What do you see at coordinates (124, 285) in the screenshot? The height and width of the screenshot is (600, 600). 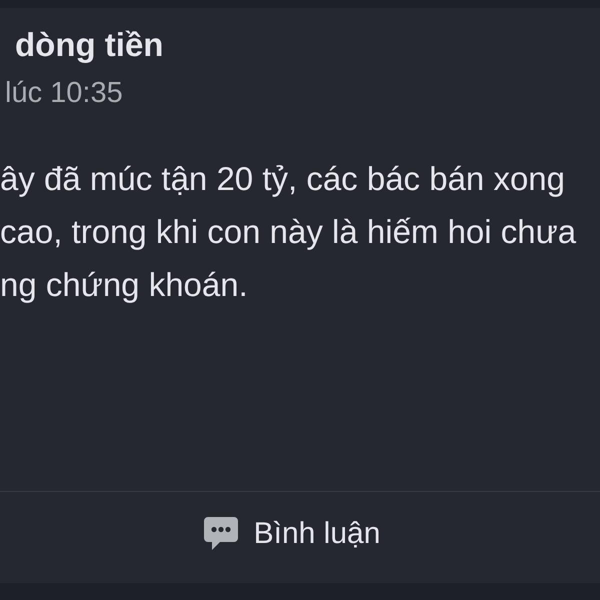 I see `post-text: ng chứng khoán.` at bounding box center [124, 285].